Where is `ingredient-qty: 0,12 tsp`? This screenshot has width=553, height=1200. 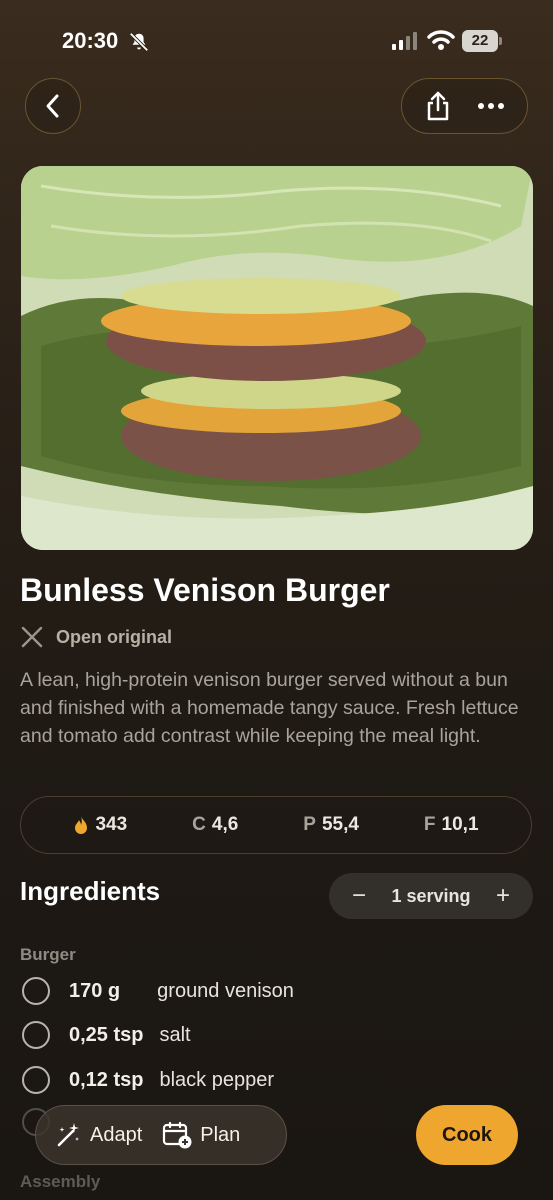 ingredient-qty: 0,12 tsp is located at coordinates (106, 1079).